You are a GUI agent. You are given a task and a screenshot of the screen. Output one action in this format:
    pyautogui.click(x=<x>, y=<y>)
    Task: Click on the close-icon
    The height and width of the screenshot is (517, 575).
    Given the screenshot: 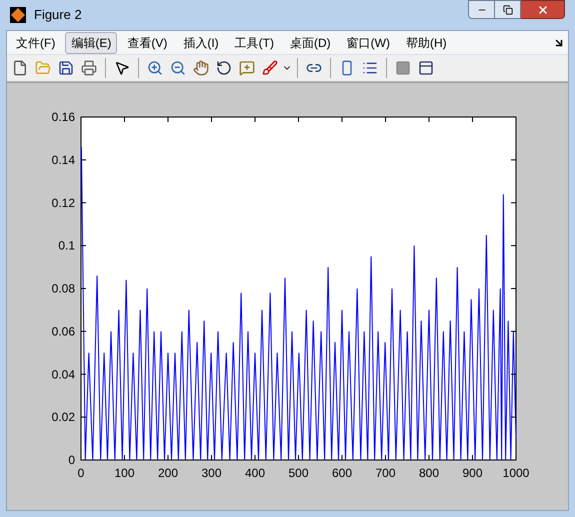 What is the action you would take?
    pyautogui.click(x=542, y=10)
    